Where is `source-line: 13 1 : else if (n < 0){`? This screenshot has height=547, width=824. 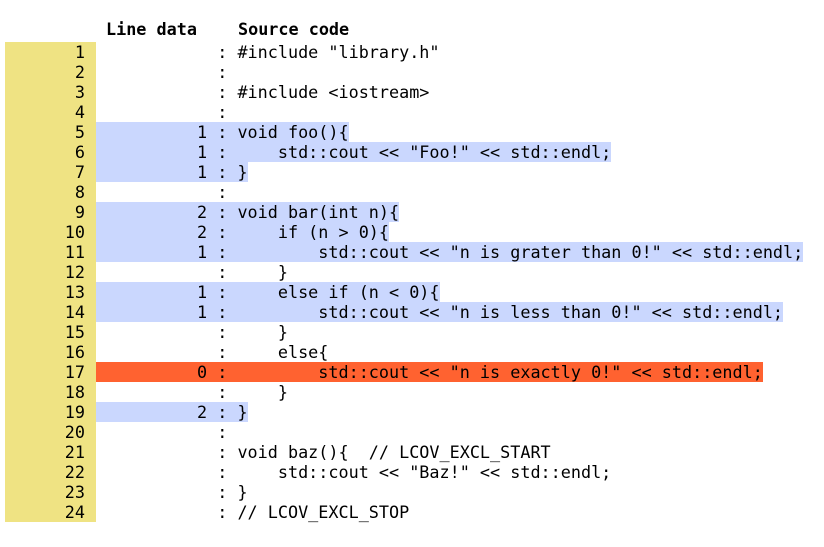 source-line: 13 1 : else if (n < 0){ is located at coordinates (404, 292).